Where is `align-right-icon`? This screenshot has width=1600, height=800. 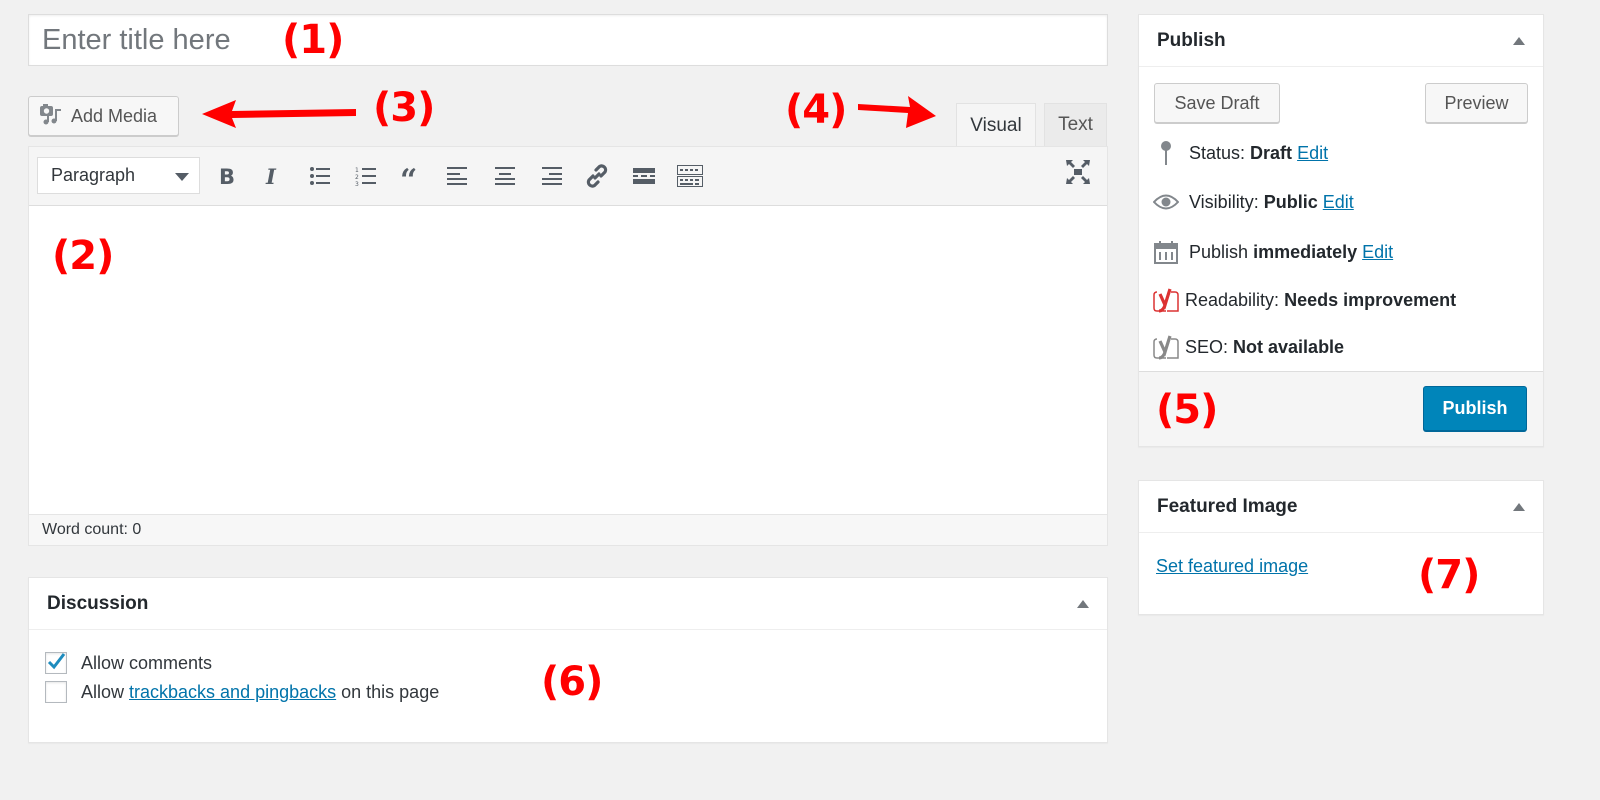 align-right-icon is located at coordinates (551, 176).